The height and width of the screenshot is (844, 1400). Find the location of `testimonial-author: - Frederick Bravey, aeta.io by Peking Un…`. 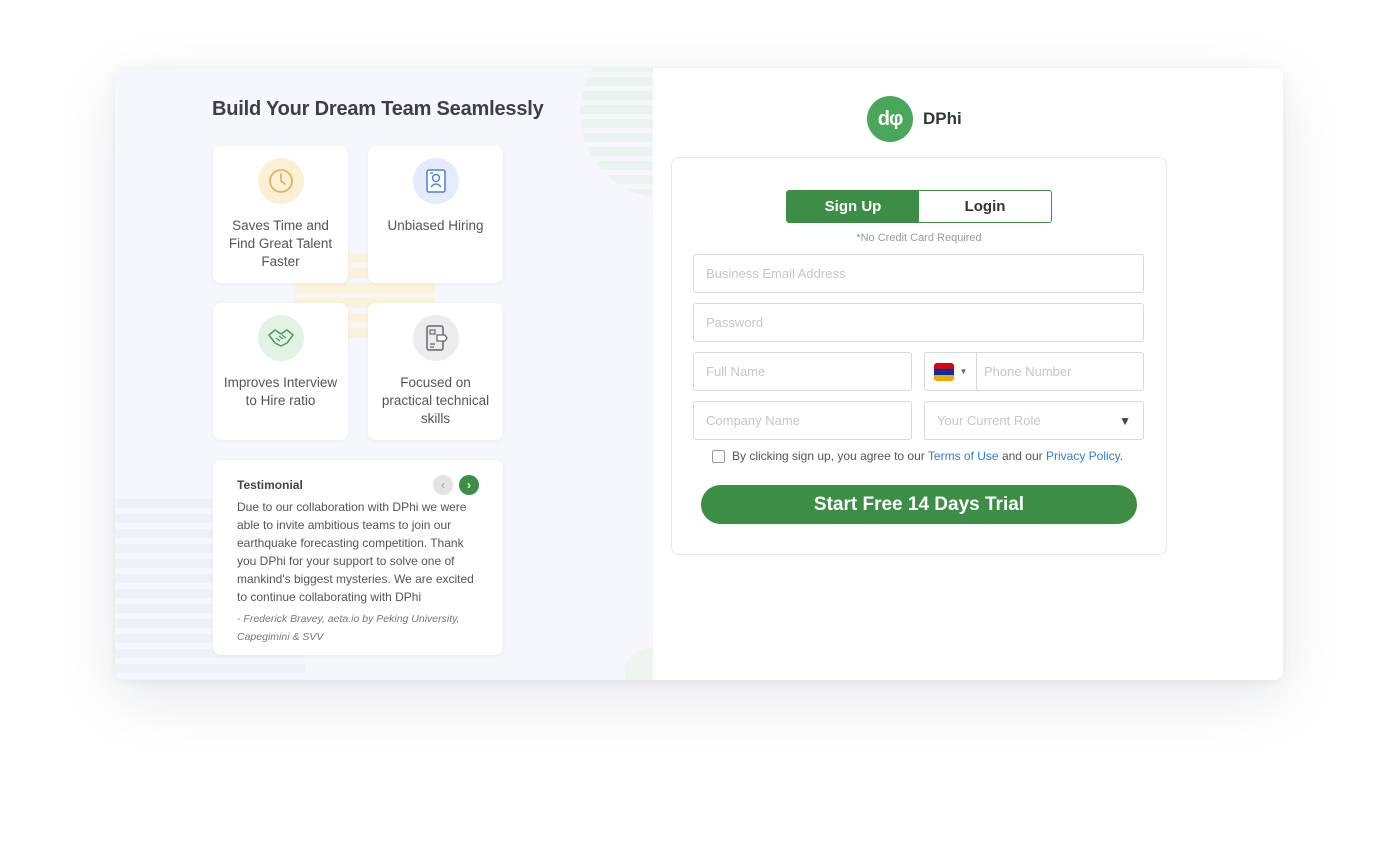

testimonial-author: - Frederick Bravey, aeta.io by Peking Un… is located at coordinates (348, 628).